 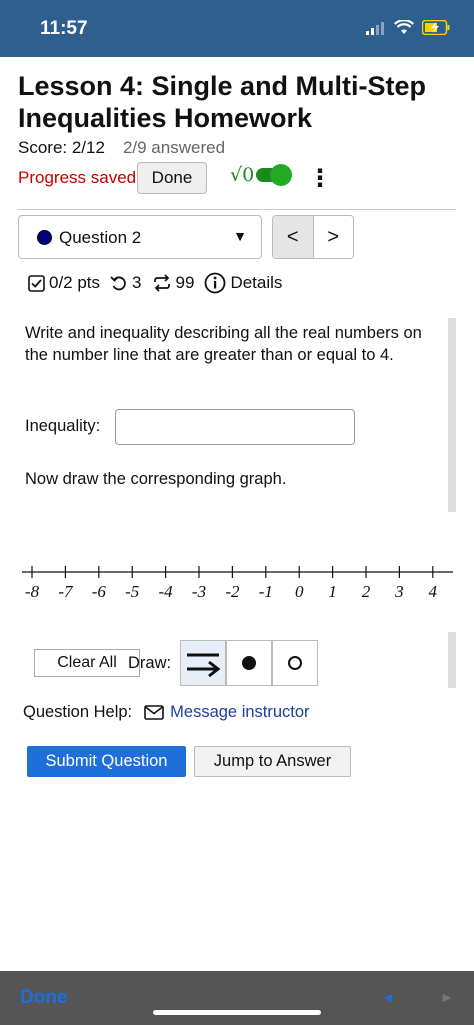 I want to click on draw-label: Draw:, so click(x=150, y=663).